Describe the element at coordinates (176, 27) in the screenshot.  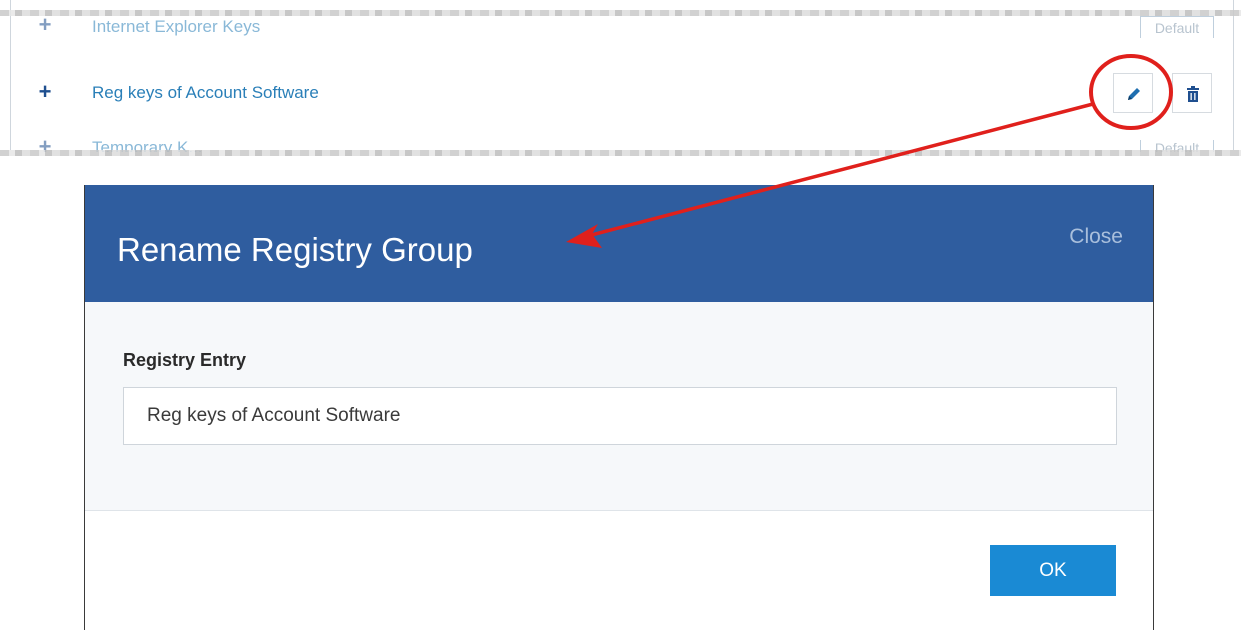
I see `list-item-label: Internet Explorer Keys` at that location.